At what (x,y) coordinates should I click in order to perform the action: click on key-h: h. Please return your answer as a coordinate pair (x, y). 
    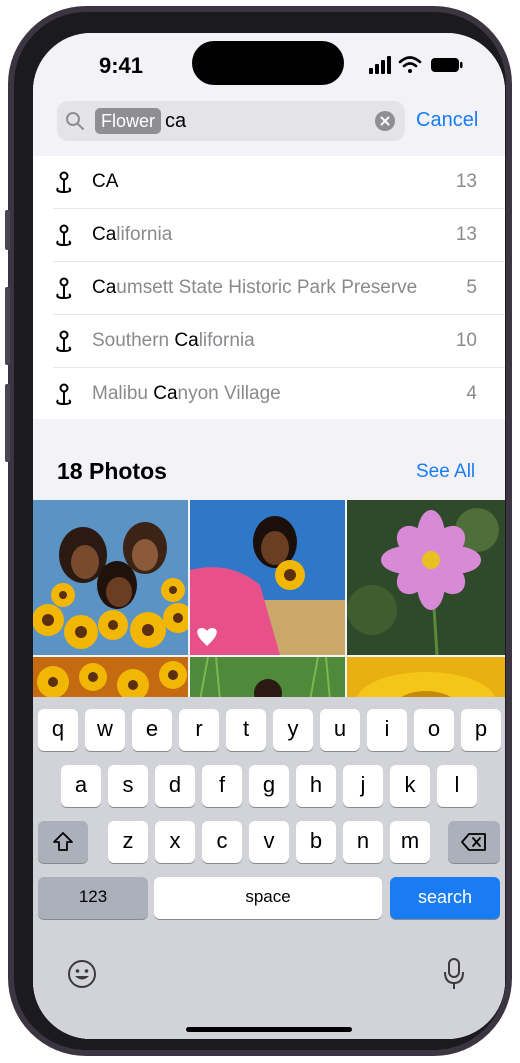
    Looking at the image, I should click on (316, 786).